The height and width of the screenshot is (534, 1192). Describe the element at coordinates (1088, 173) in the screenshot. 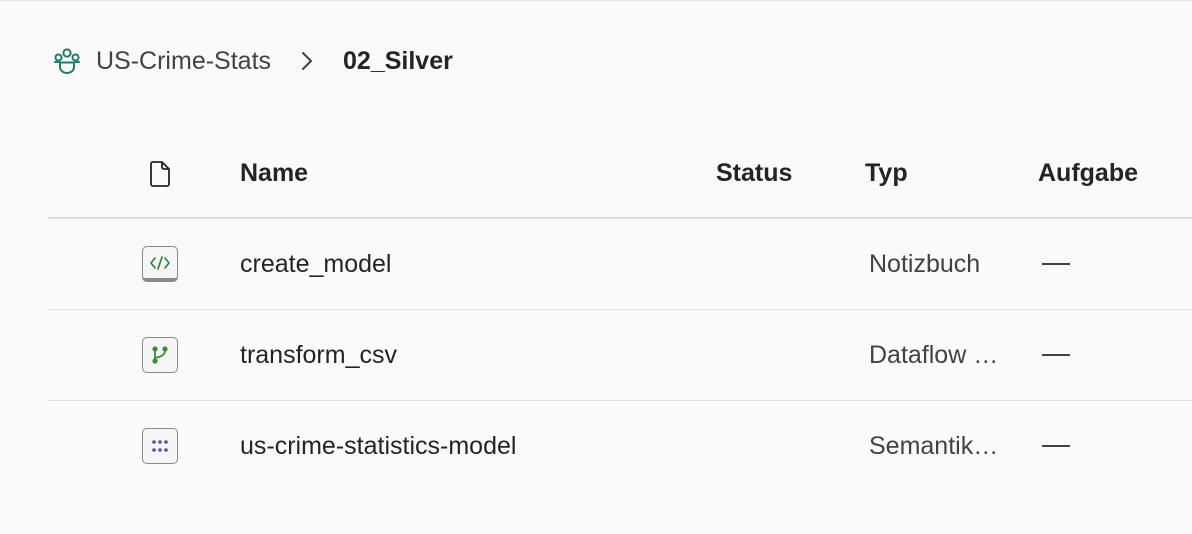

I see `column-header-task: Aufgabe` at that location.